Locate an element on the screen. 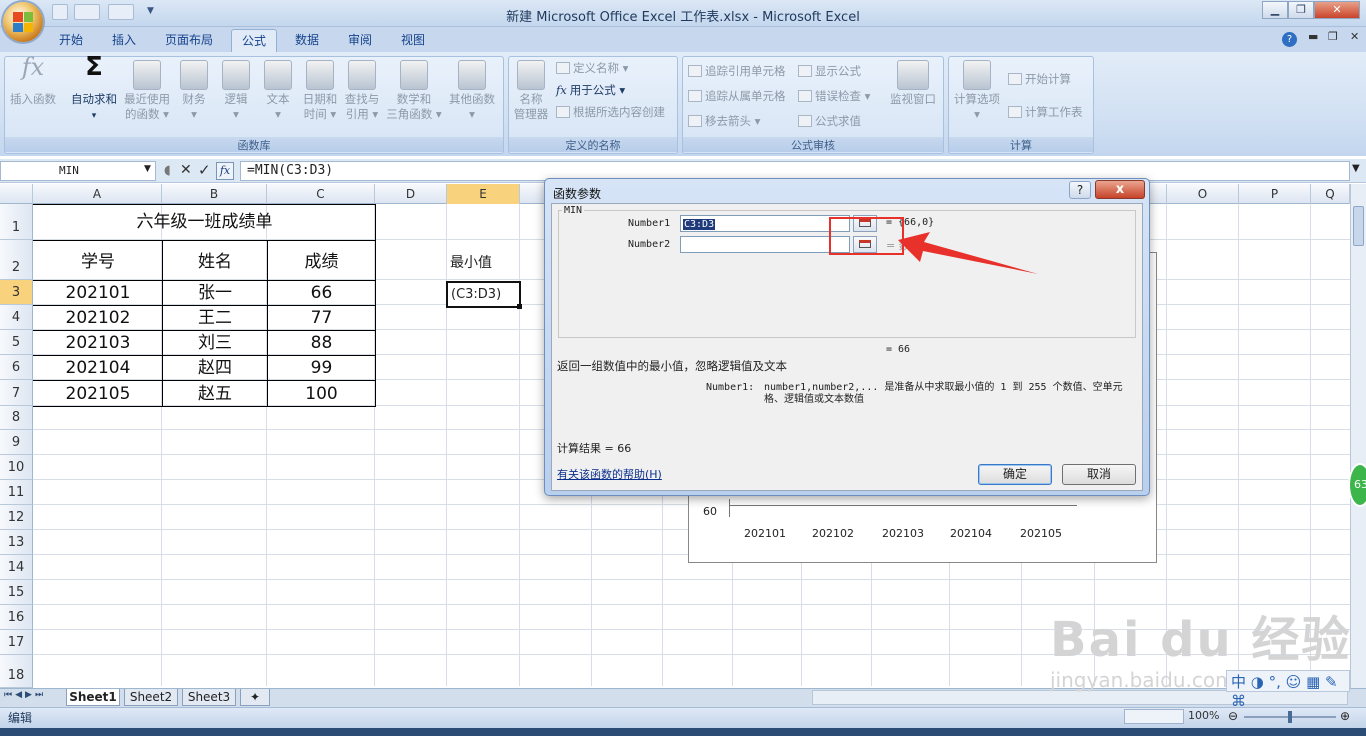  datetime-button: 日期和 时间 ▾ is located at coordinates (320, 91).